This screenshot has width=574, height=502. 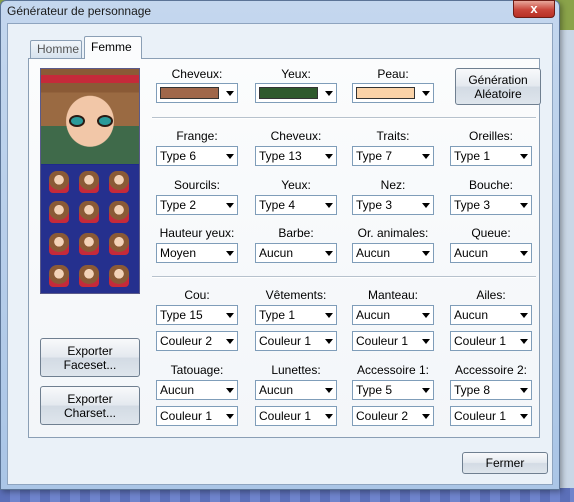 I want to click on field-label: Accessoire 1:, so click(x=393, y=370).